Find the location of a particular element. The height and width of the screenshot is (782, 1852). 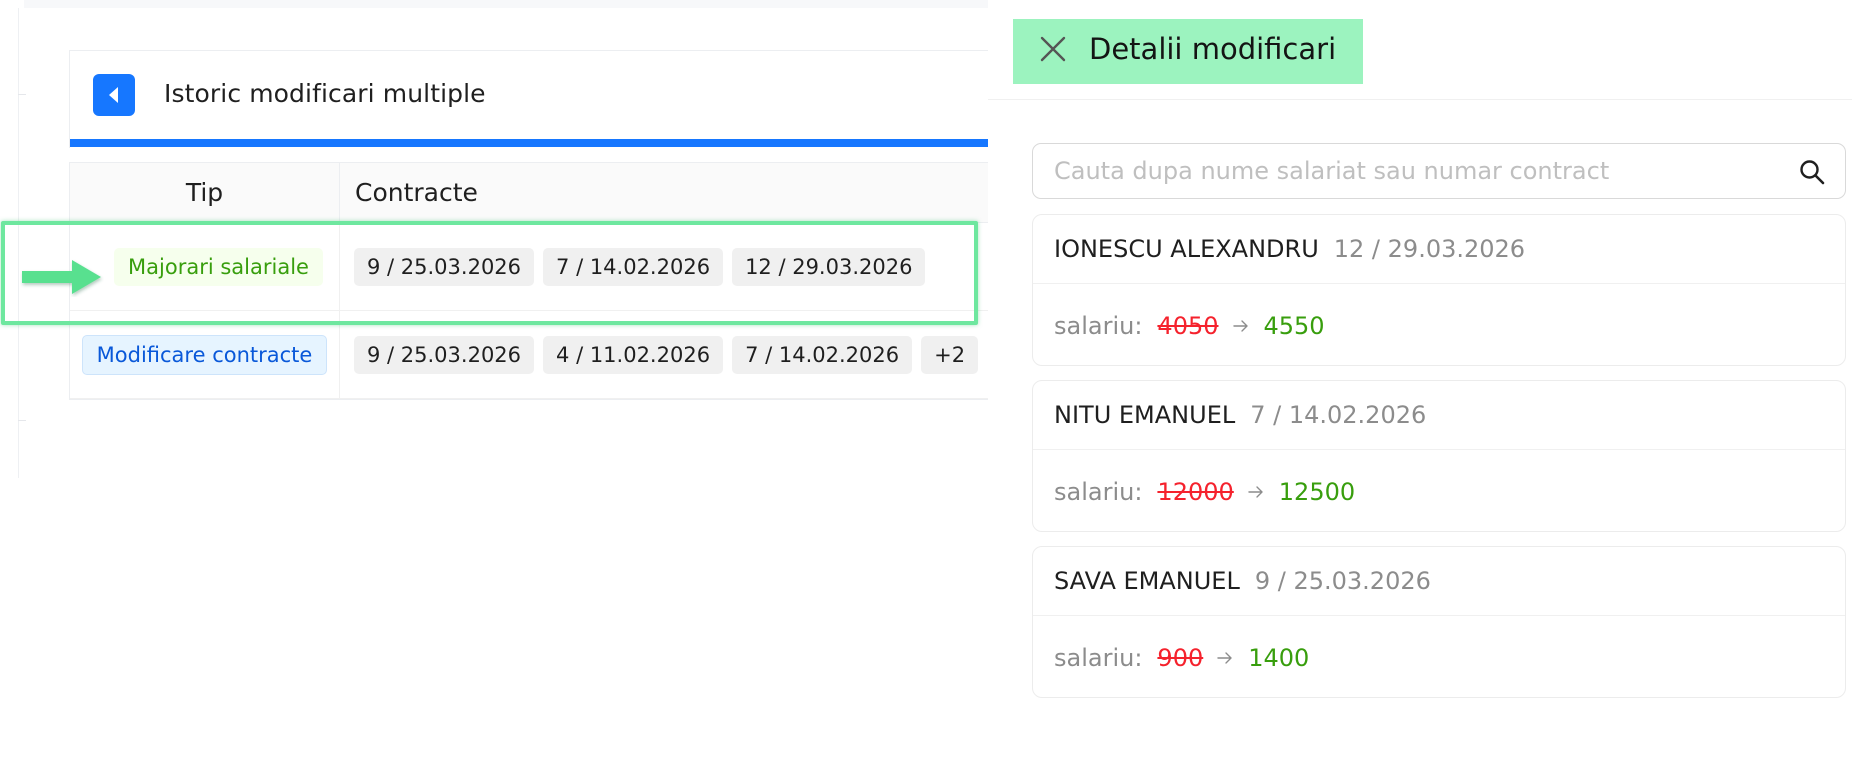

old-value: 12000 is located at coordinates (1195, 492).